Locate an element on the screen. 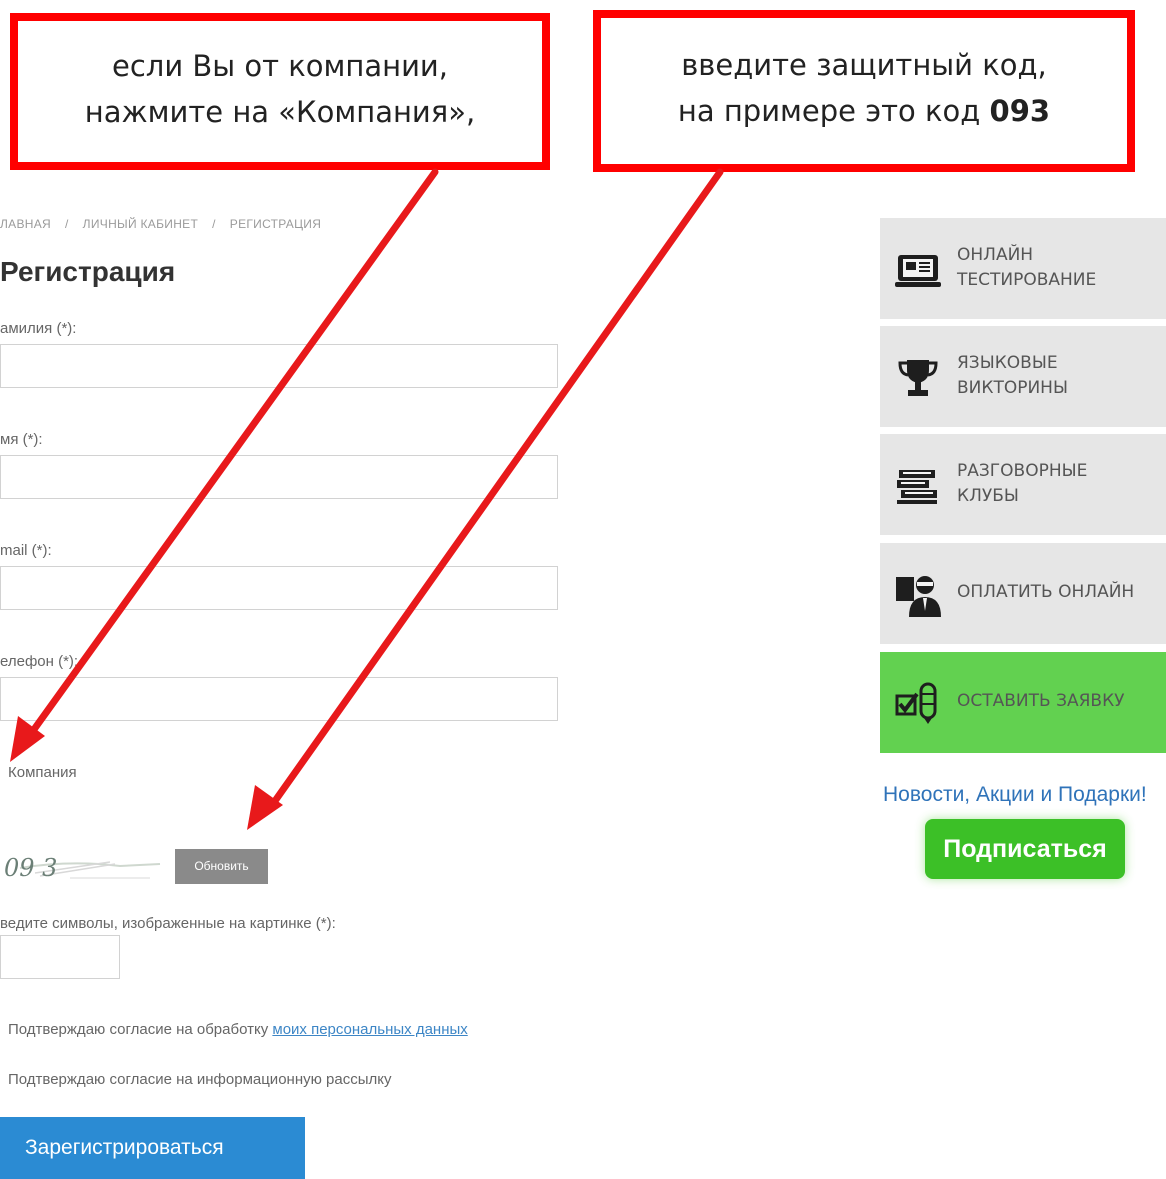  subscribe-button: Подписаться is located at coordinates (1025, 849).